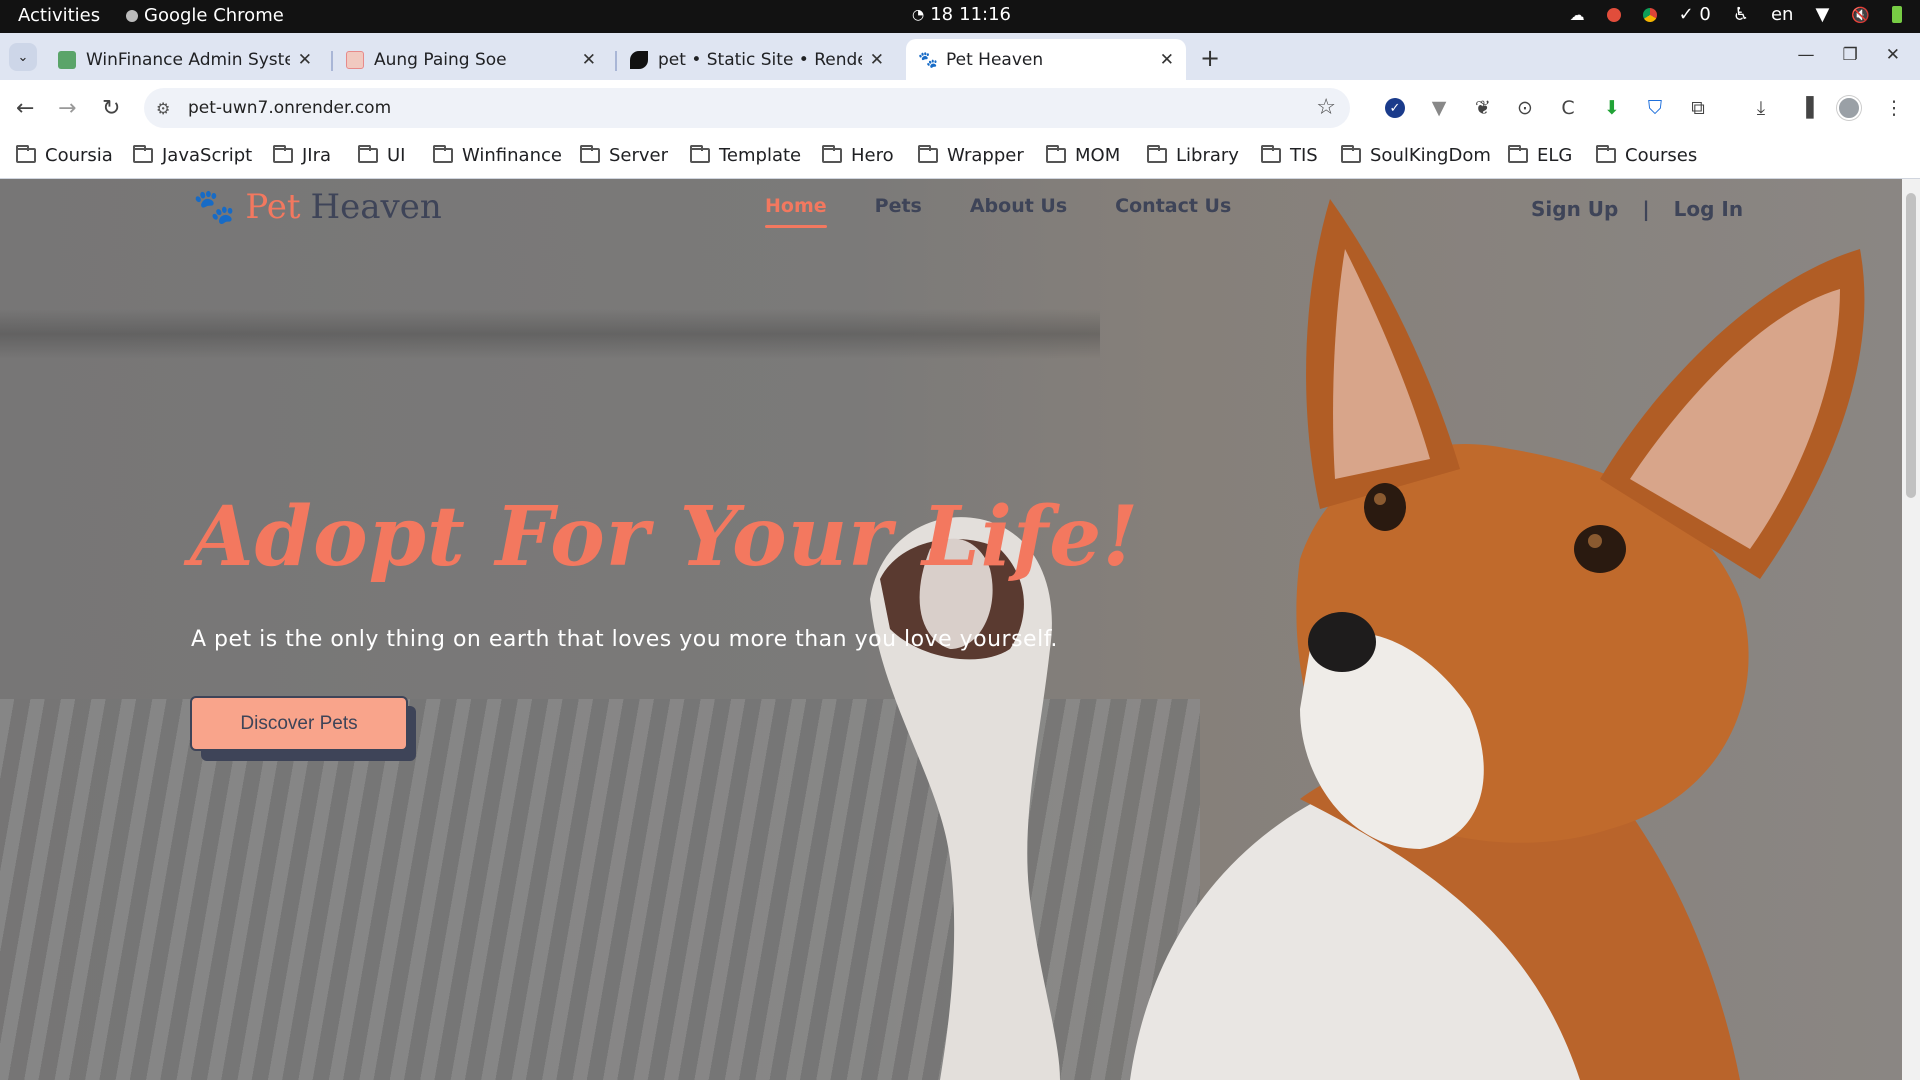 The image size is (1920, 1080). What do you see at coordinates (440, 59) in the screenshot?
I see `tab-title: Aung Paing Soe` at bounding box center [440, 59].